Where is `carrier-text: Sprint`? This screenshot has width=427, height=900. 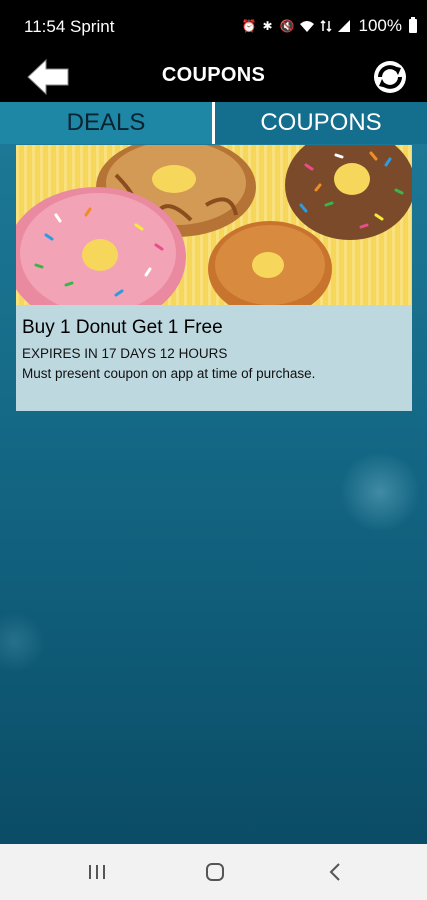
carrier-text: Sprint is located at coordinates (92, 26).